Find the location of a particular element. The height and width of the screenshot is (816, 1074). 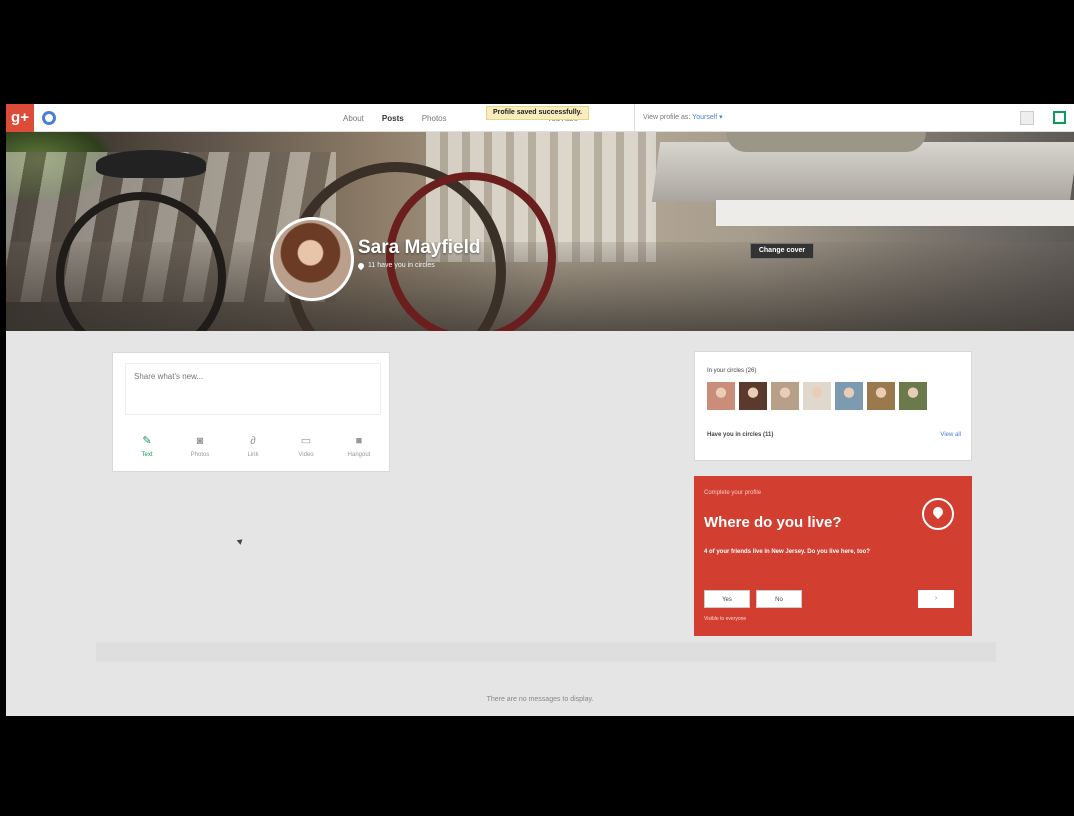

view-all-link: View all is located at coordinates (950, 435).